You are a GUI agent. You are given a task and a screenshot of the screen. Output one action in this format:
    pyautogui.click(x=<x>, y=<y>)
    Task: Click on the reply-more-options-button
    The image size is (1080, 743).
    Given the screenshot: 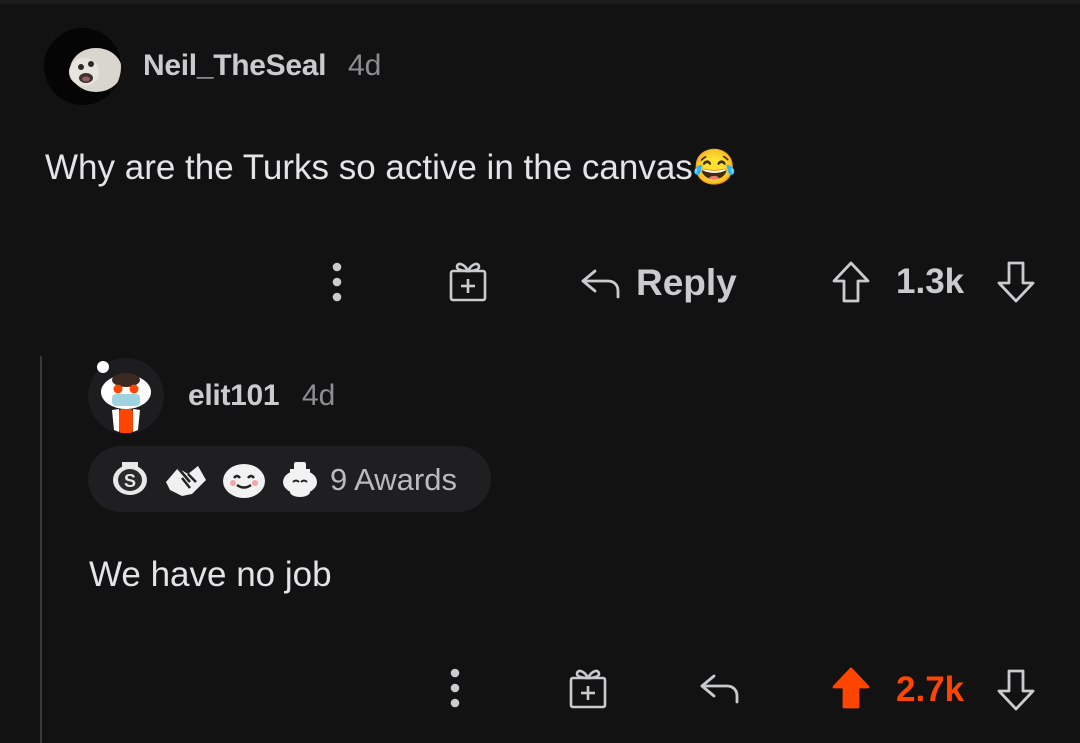 What is the action you would take?
    pyautogui.click(x=455, y=688)
    